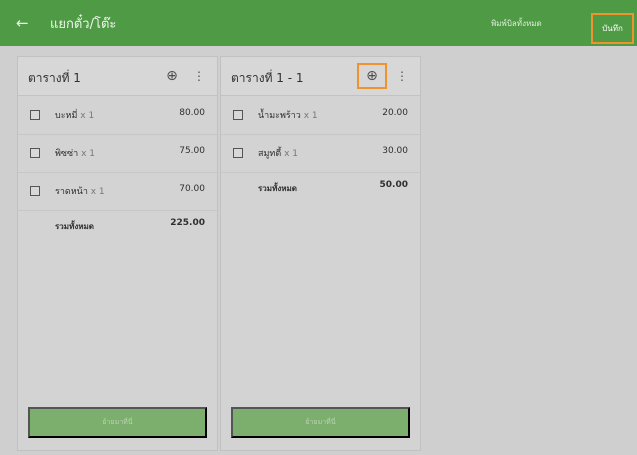 Image resolution: width=637 pixels, height=455 pixels. Describe the element at coordinates (83, 24) in the screenshot. I see `page-title: แยกตั๋ว/โต๊ะ` at that location.